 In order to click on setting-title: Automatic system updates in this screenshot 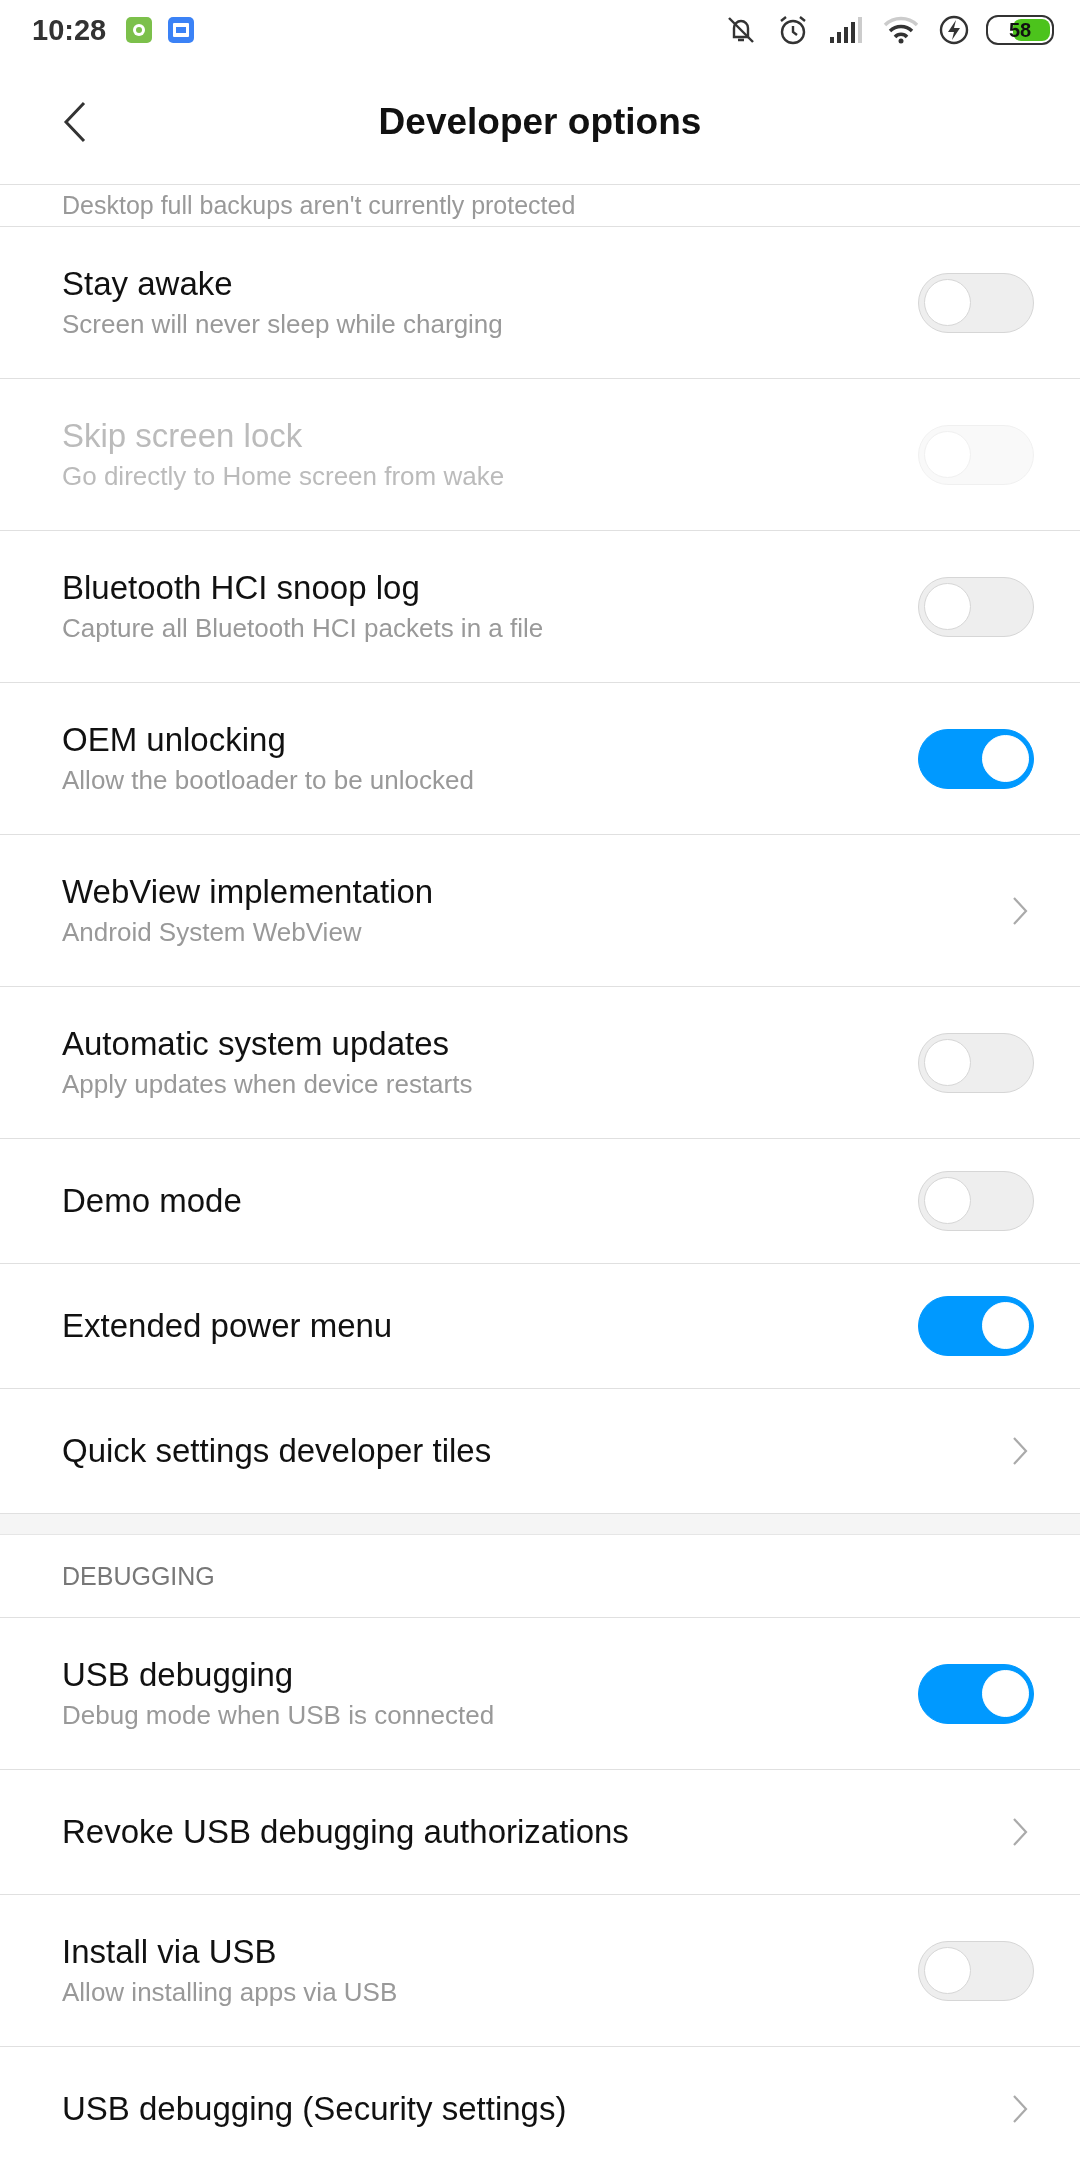, I will do `click(256, 1044)`.